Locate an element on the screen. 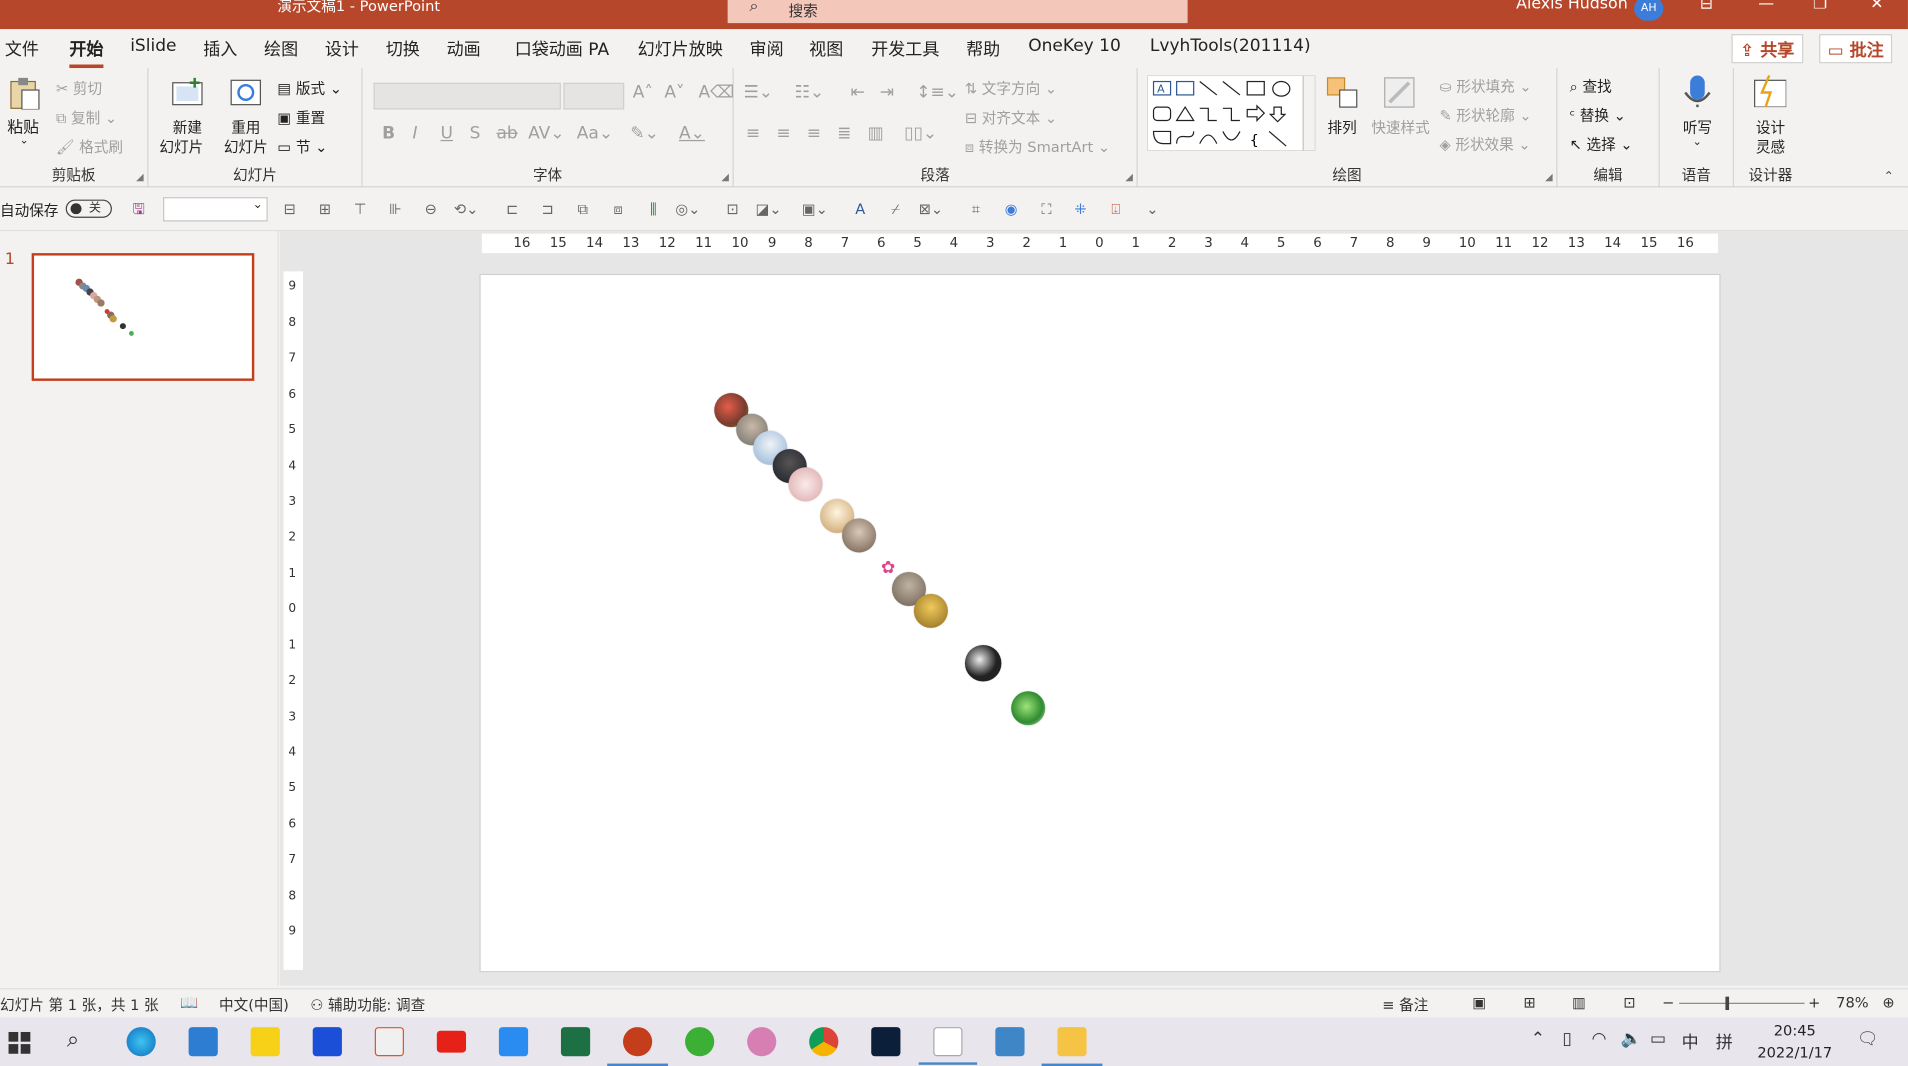 The image size is (1908, 1066). fit-to-window-icon: ⊕ is located at coordinates (1888, 1002).